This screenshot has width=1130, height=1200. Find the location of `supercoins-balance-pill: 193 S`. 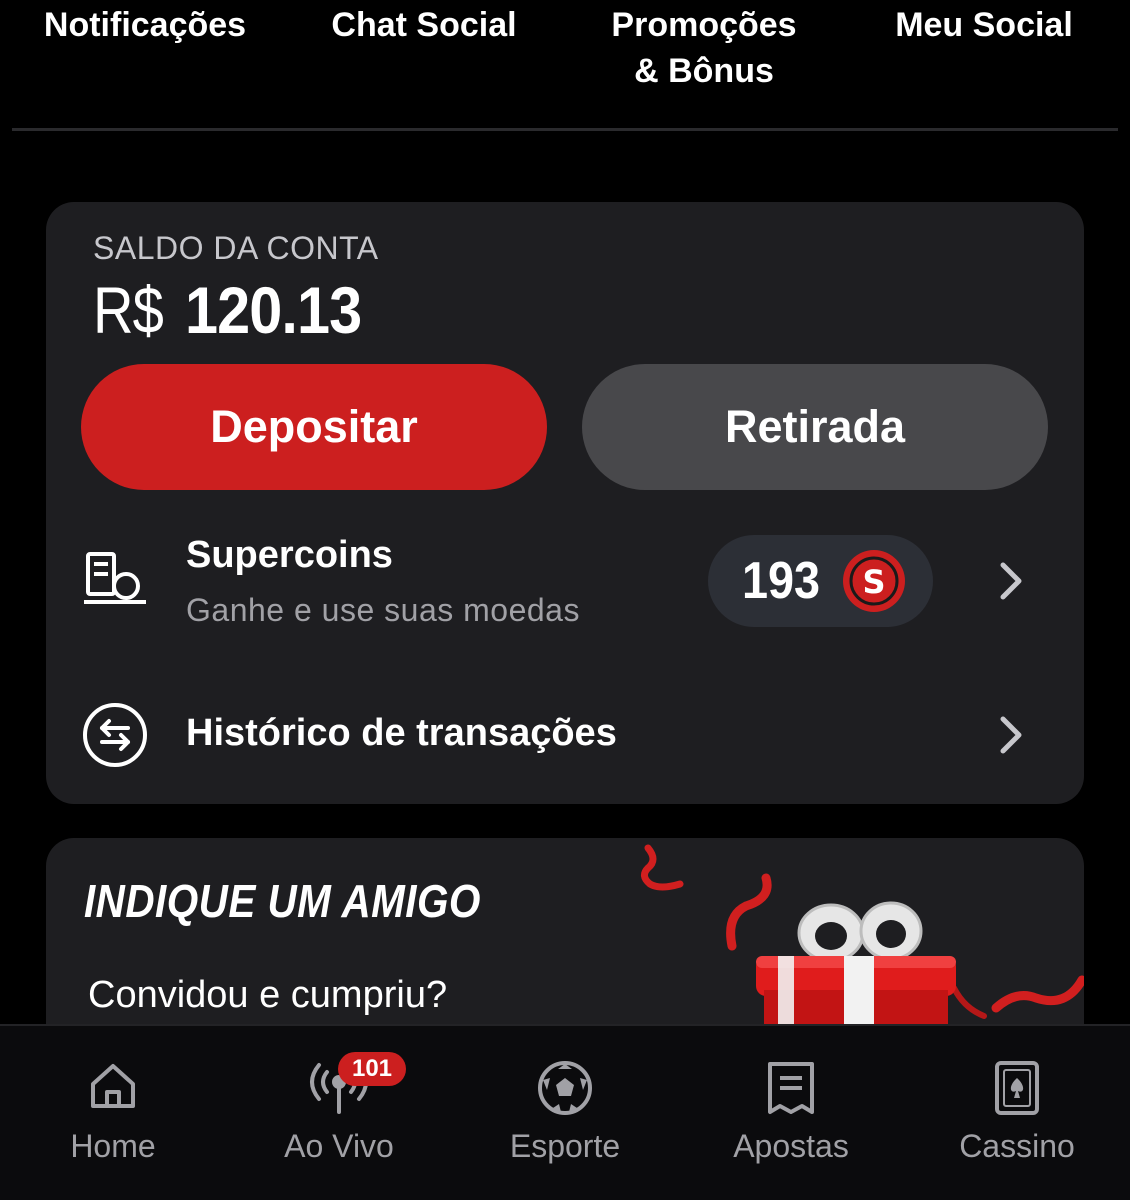

supercoins-balance-pill: 193 S is located at coordinates (820, 581).